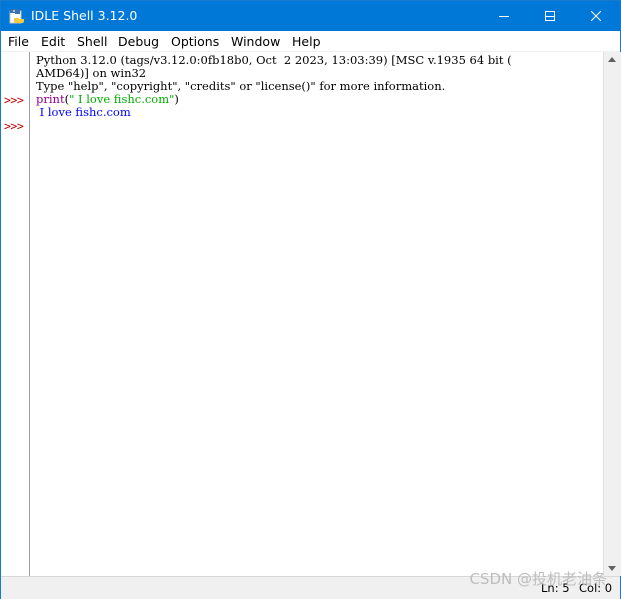 The image size is (621, 599). Describe the element at coordinates (195, 41) in the screenshot. I see `menu-options: Options` at that location.